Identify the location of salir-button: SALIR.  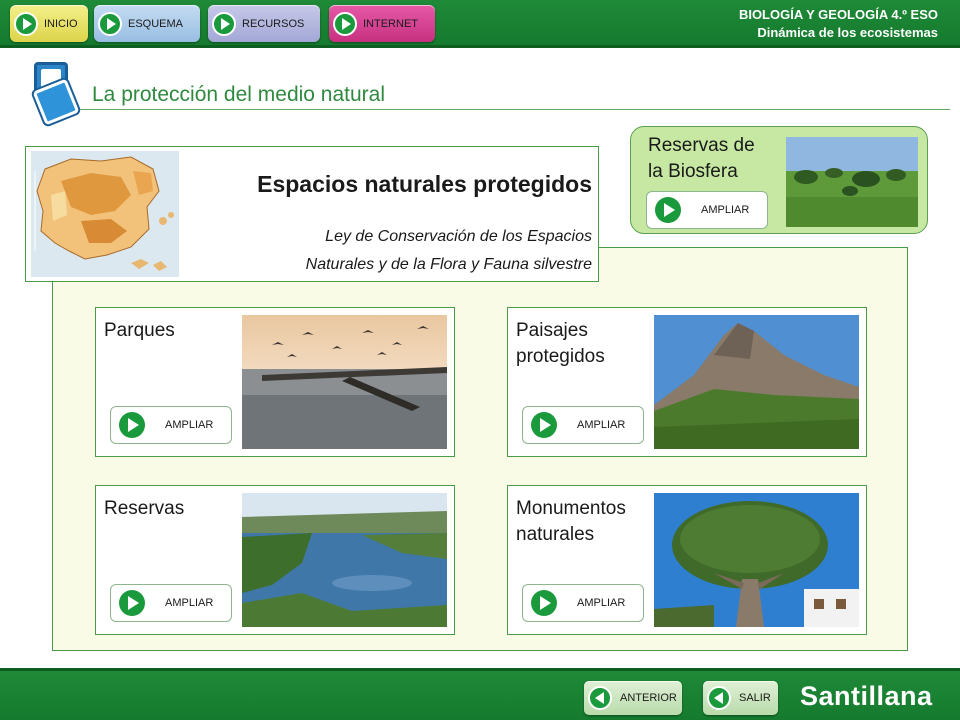
(740, 698).